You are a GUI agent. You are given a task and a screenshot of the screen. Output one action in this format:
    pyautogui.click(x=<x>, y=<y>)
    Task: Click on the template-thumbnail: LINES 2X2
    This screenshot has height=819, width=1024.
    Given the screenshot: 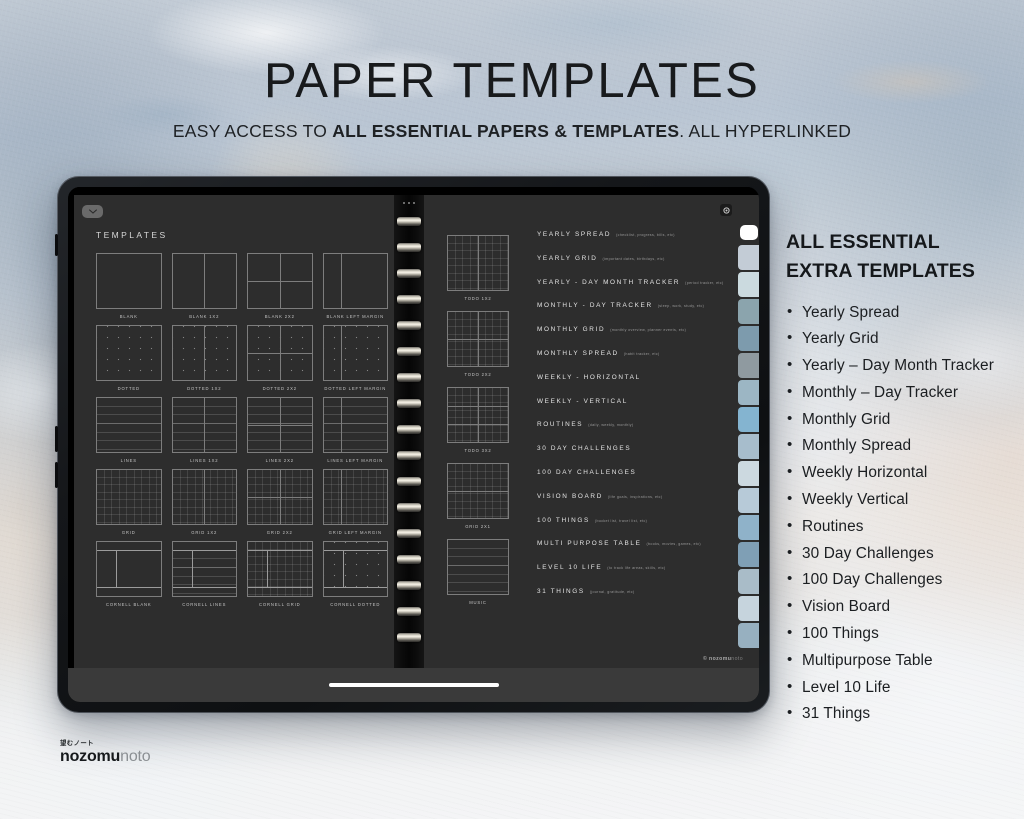 What is the action you would take?
    pyautogui.click(x=280, y=430)
    